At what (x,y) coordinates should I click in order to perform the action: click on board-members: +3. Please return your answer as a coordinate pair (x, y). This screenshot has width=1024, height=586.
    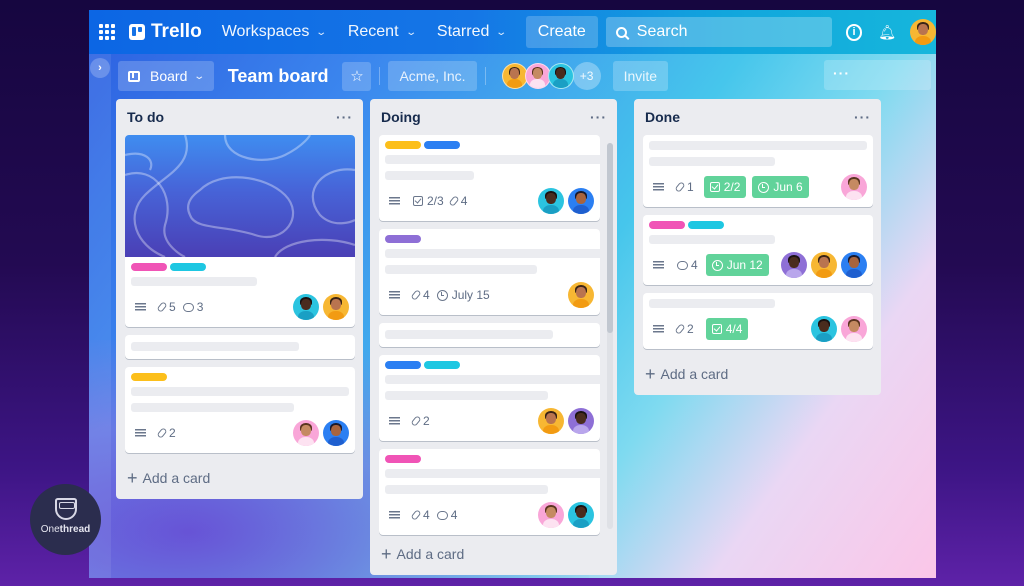
    Looking at the image, I should click on (551, 76).